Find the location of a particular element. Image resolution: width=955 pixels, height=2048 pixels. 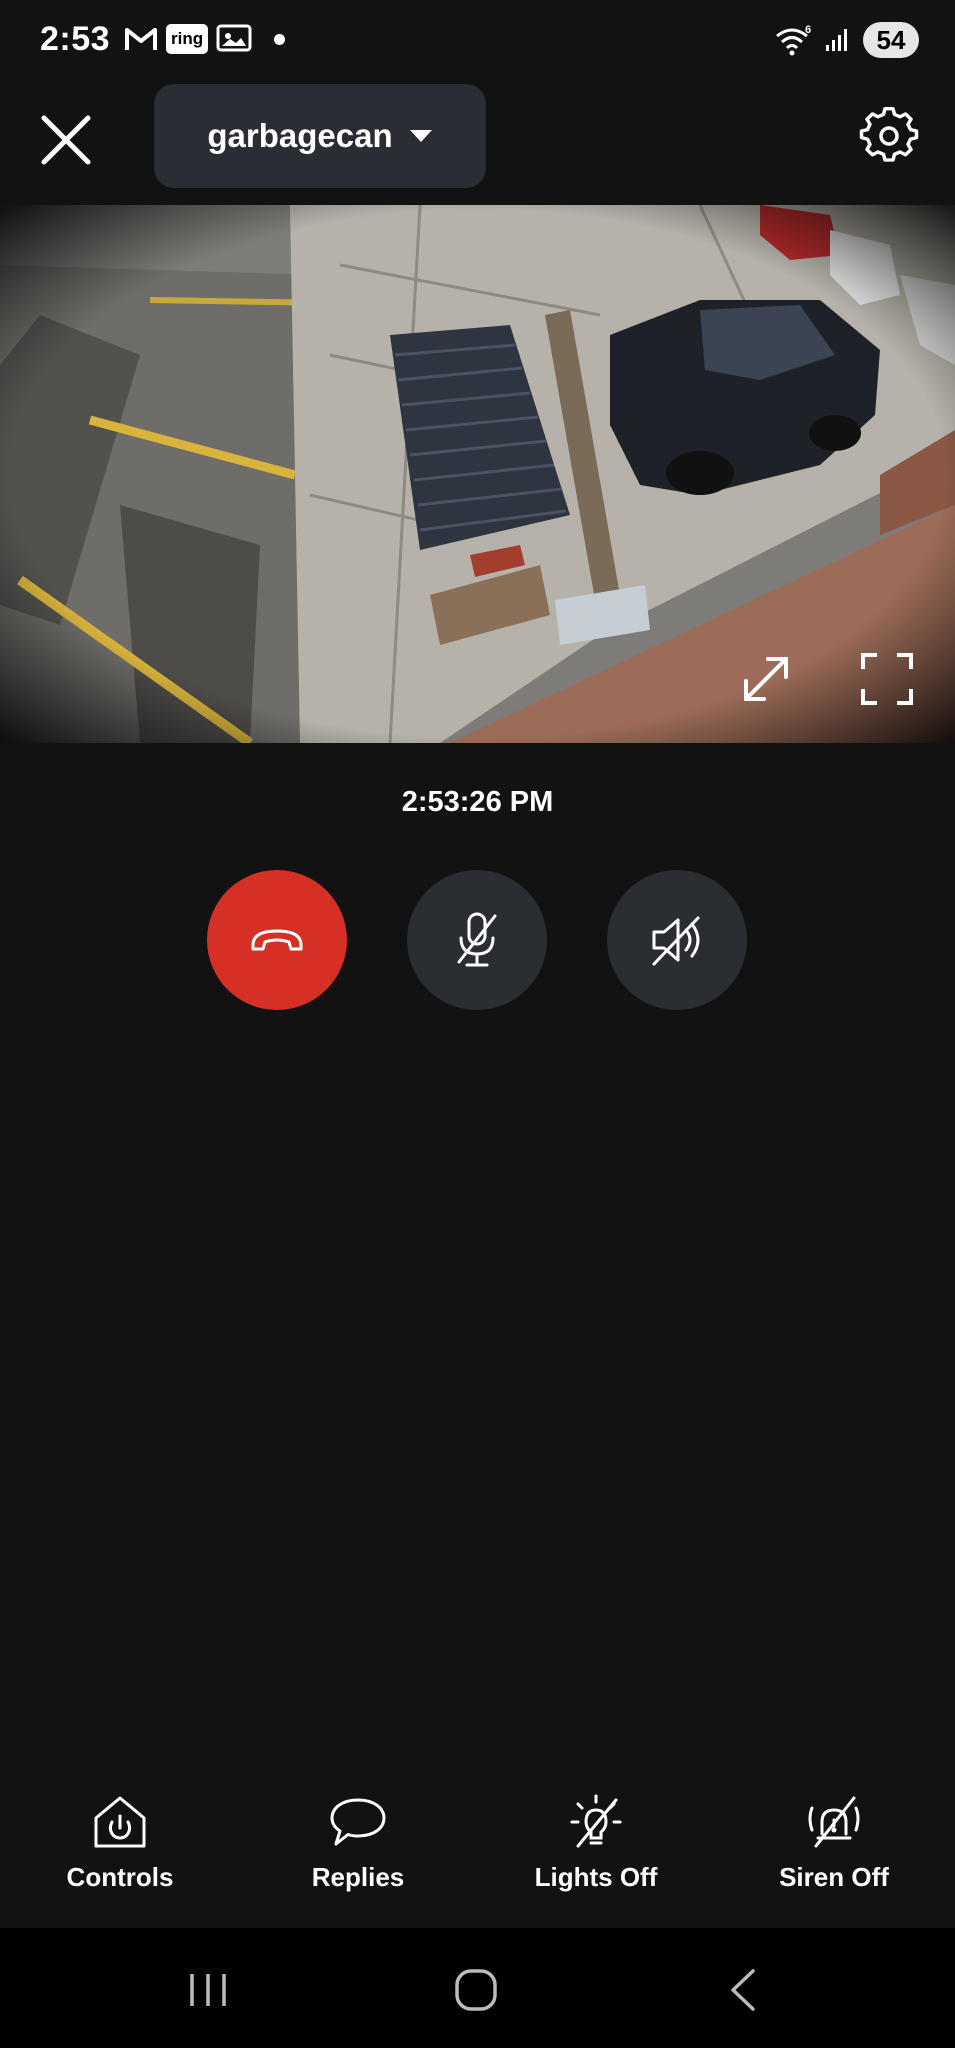

header: garbagecan is located at coordinates (477, 140).